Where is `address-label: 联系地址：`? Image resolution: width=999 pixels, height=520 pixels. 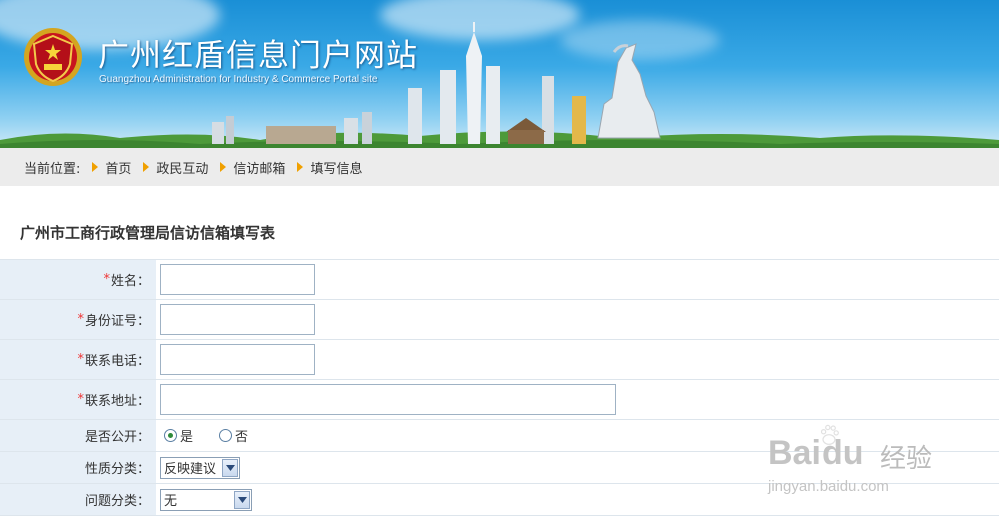
address-label: 联系地址： is located at coordinates (117, 401).